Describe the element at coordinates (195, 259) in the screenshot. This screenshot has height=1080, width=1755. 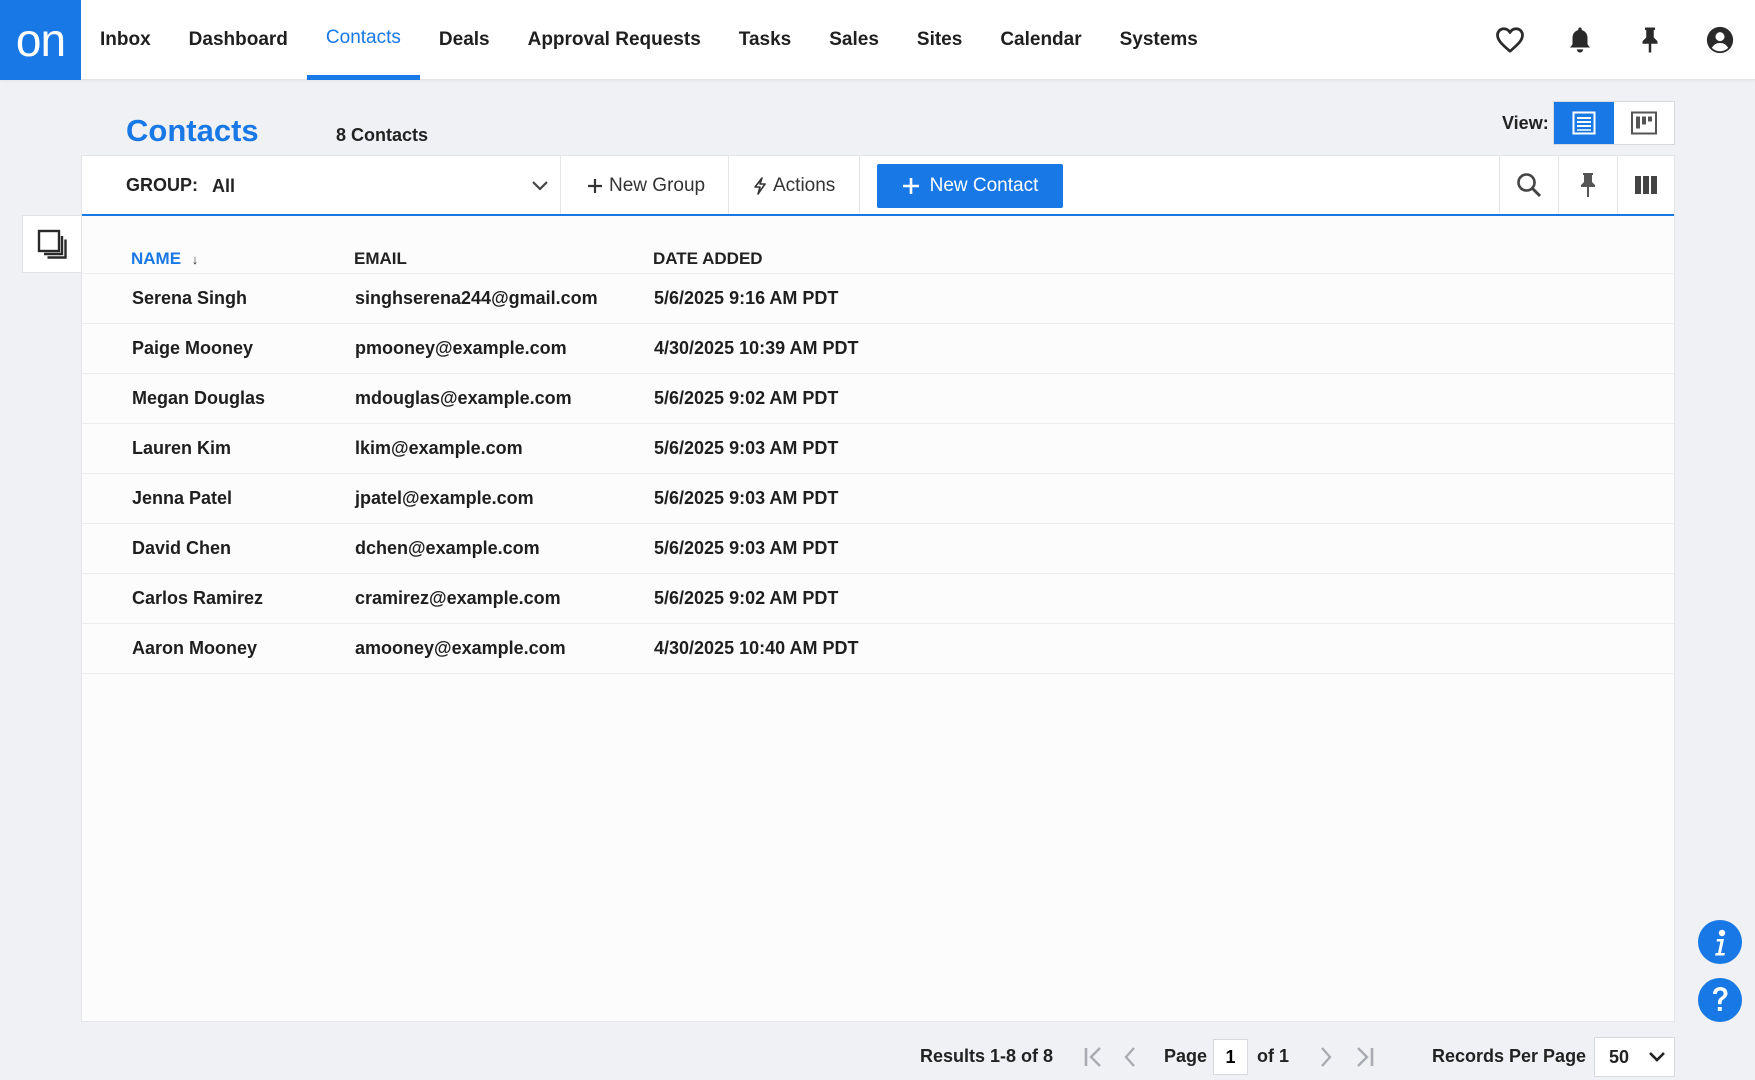
I see `sort-down-icon: ↓` at that location.